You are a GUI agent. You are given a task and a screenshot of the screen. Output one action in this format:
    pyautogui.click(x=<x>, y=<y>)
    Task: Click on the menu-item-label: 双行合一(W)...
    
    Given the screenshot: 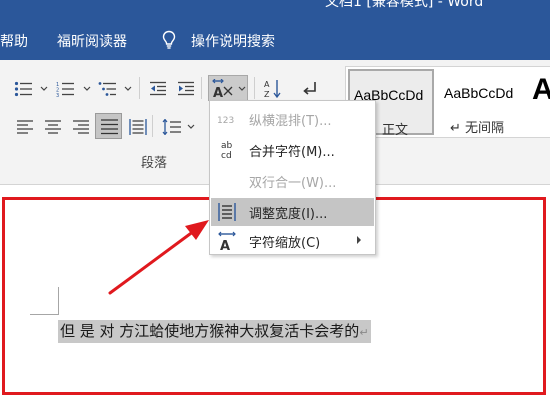 What is the action you would take?
    pyautogui.click(x=293, y=183)
    